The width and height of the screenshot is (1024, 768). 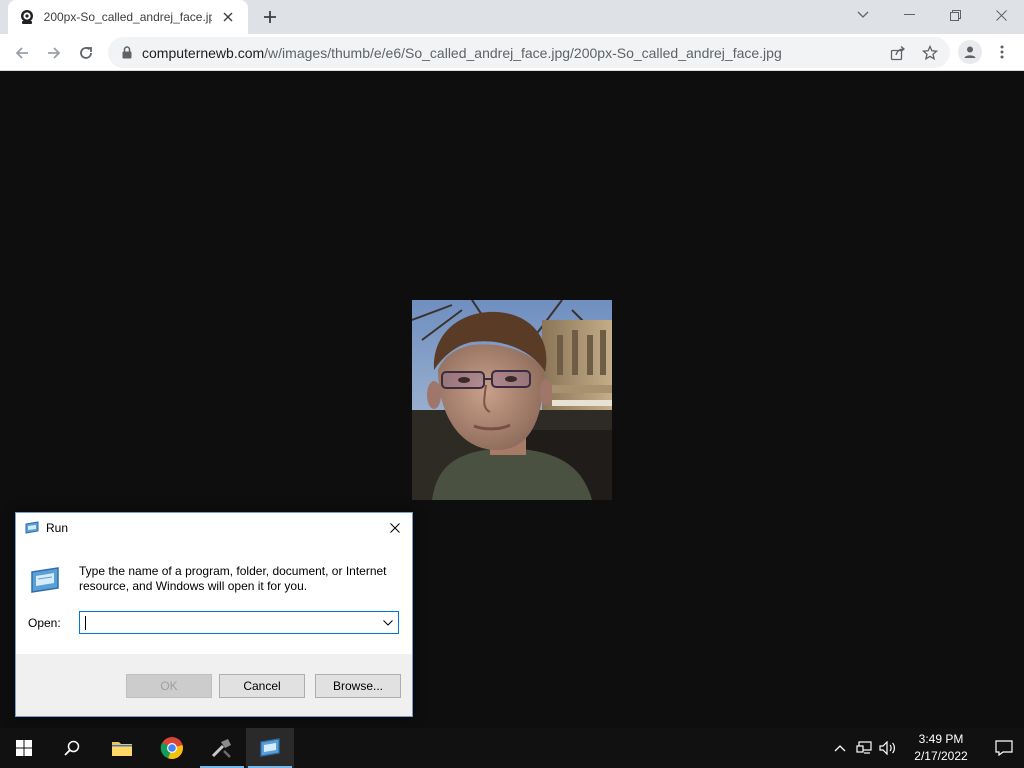 What do you see at coordinates (512, 400) in the screenshot?
I see `face-photo` at bounding box center [512, 400].